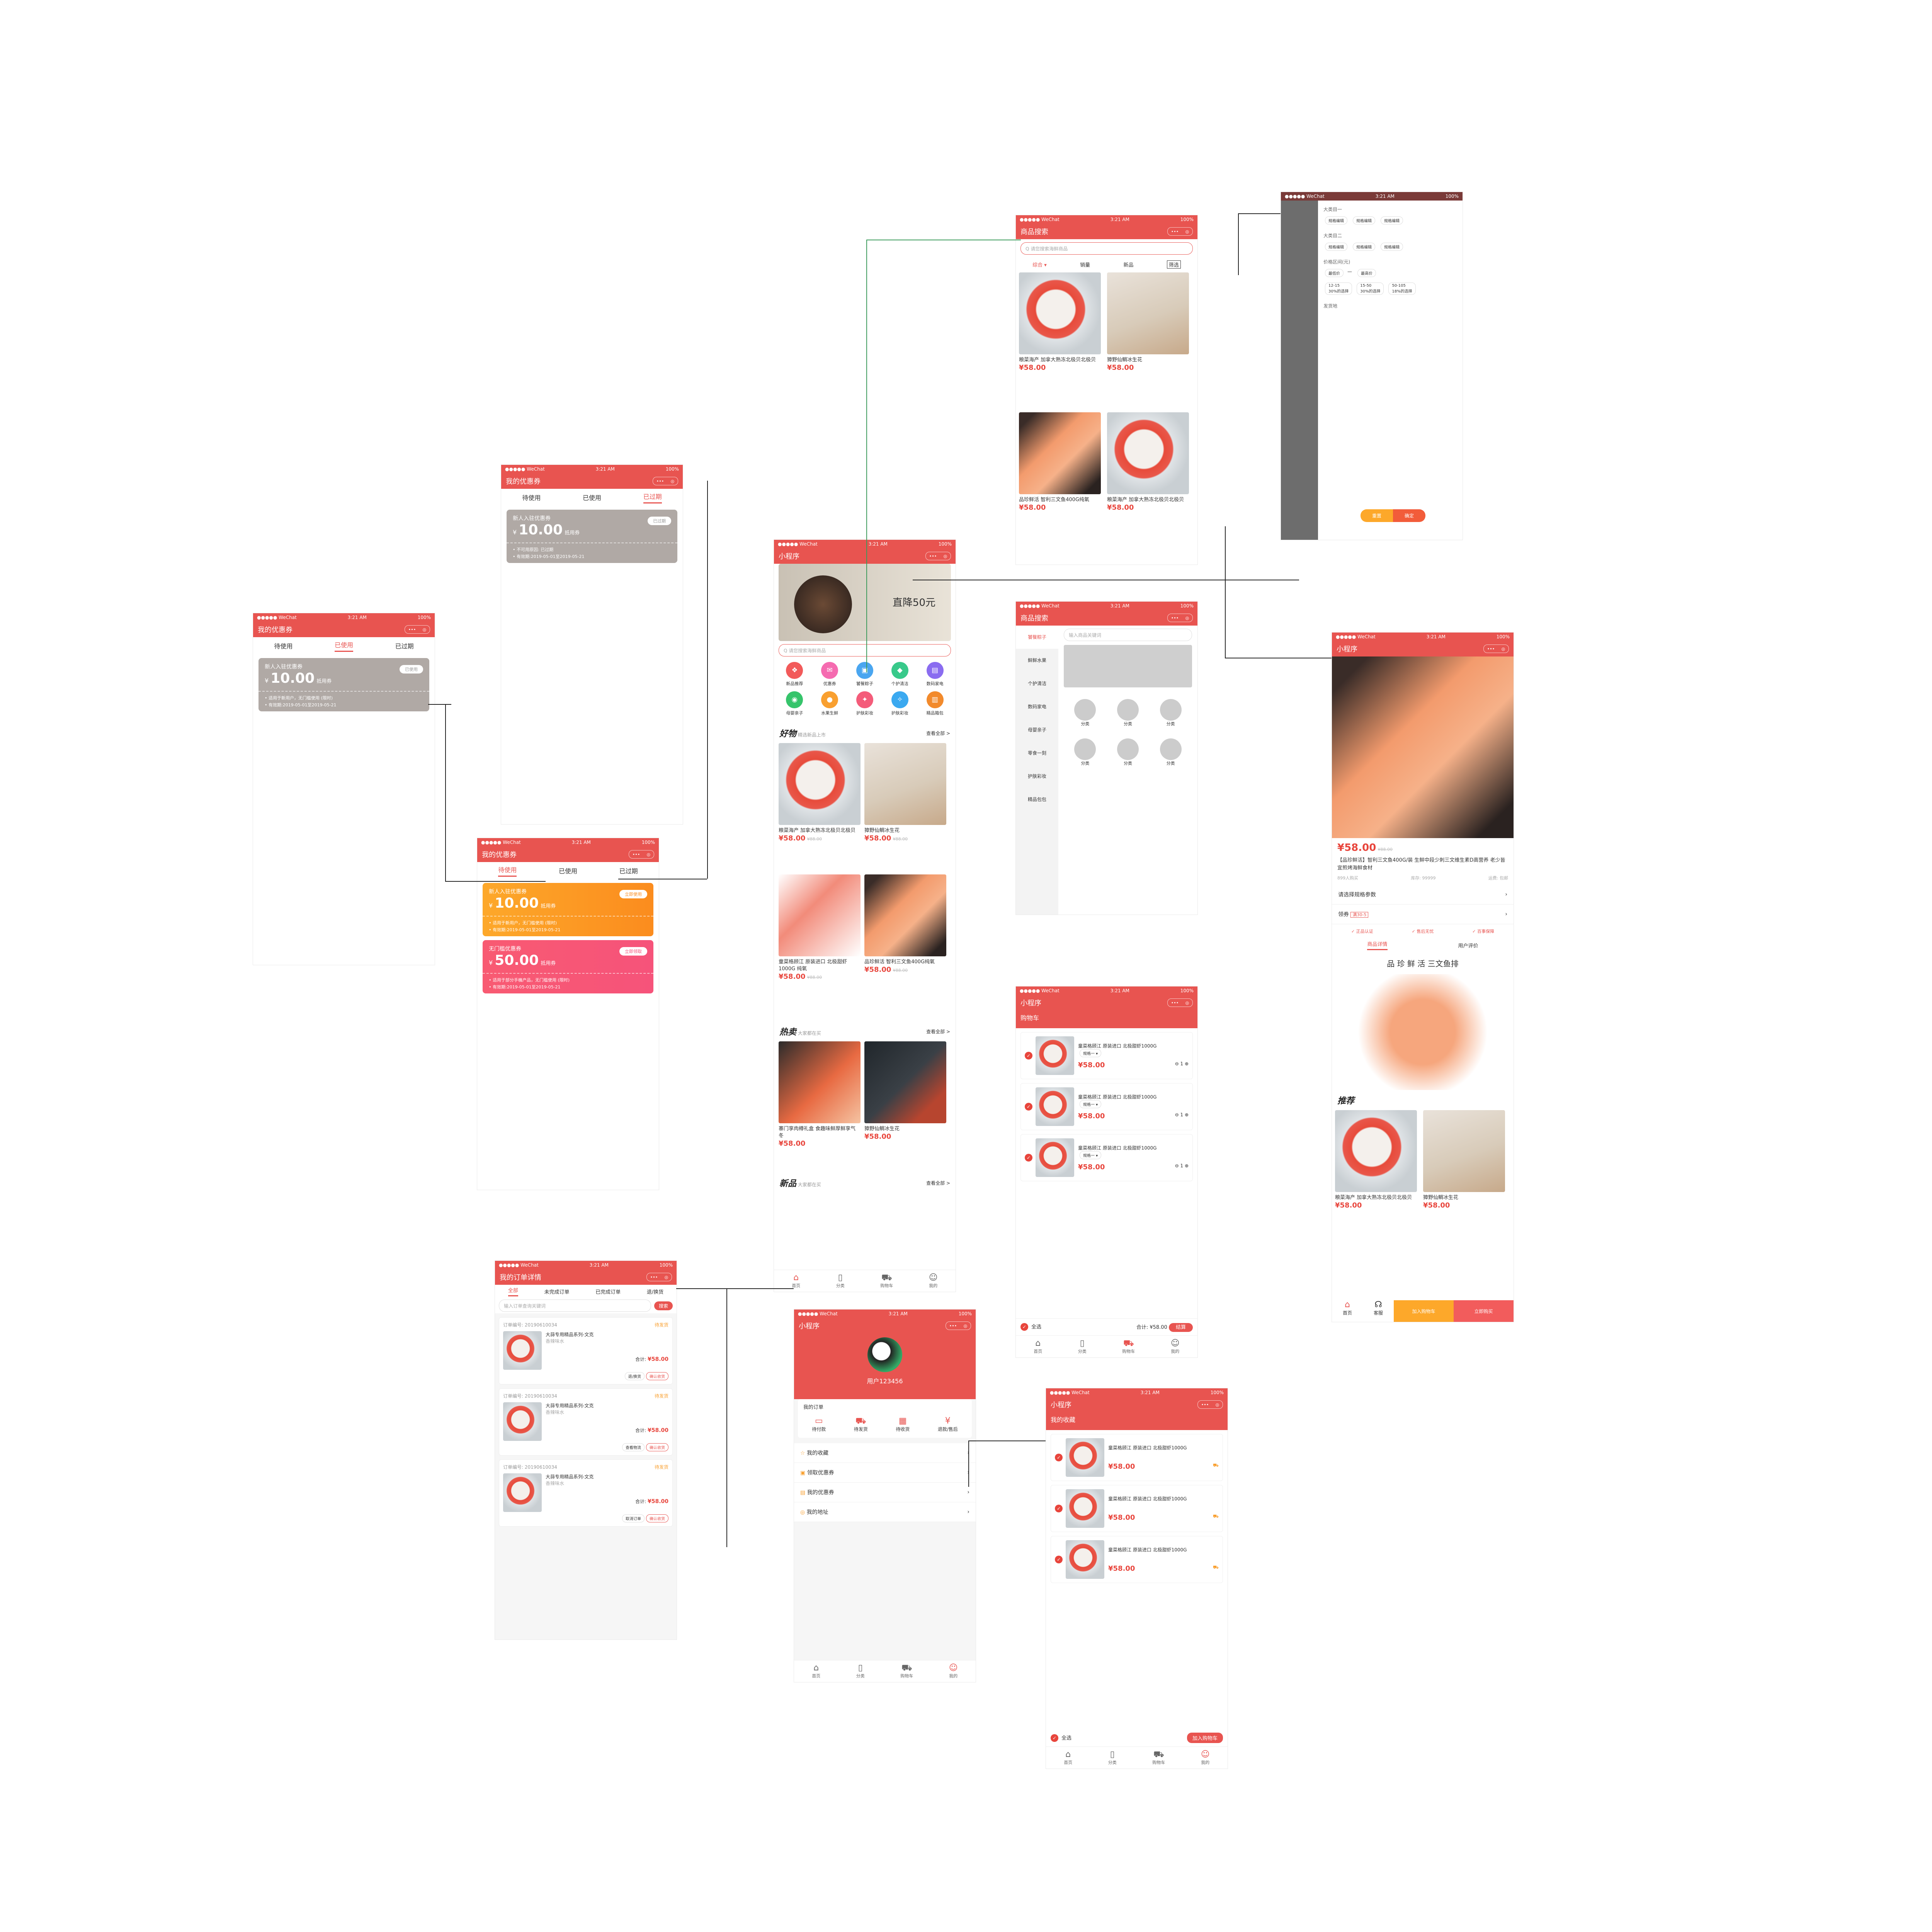 This screenshot has height=1932, width=1932. Describe the element at coordinates (1060, 462) in the screenshot. I see `product-card: 品珍鲜活 智利三文鱼400G纯氧 ¥58.00` at that location.